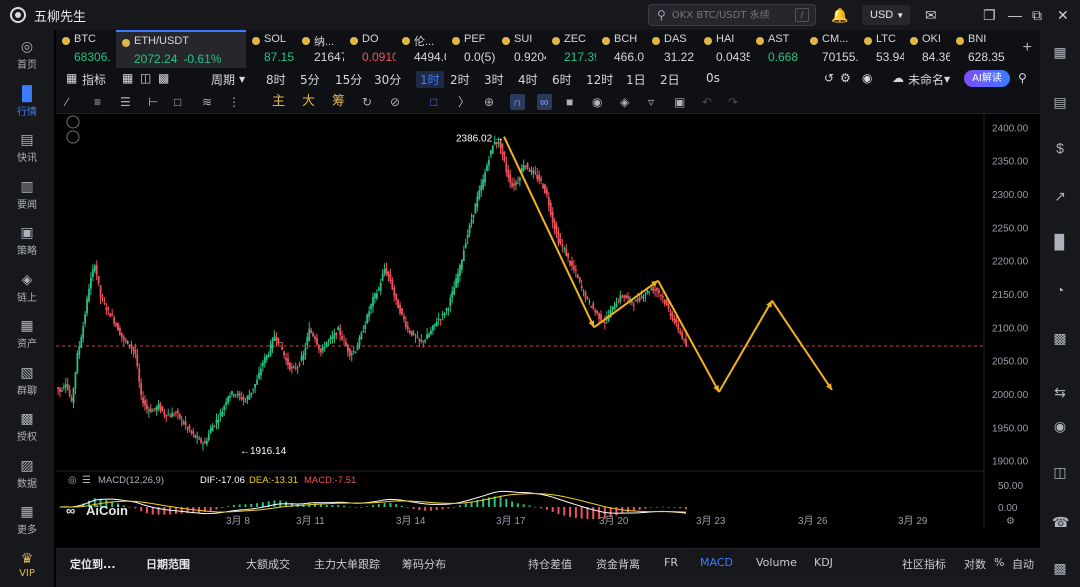  Describe the element at coordinates (726, 15) in the screenshot. I see `search-input` at that location.